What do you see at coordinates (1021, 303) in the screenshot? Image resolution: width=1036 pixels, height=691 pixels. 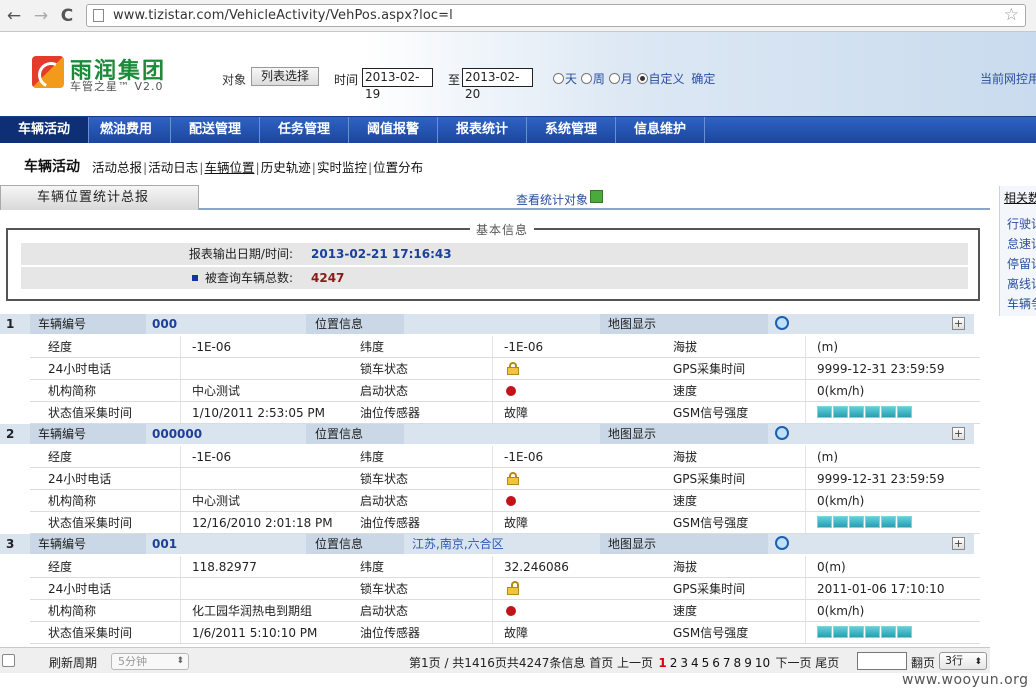 I see `related-link: 车辆争` at bounding box center [1021, 303].